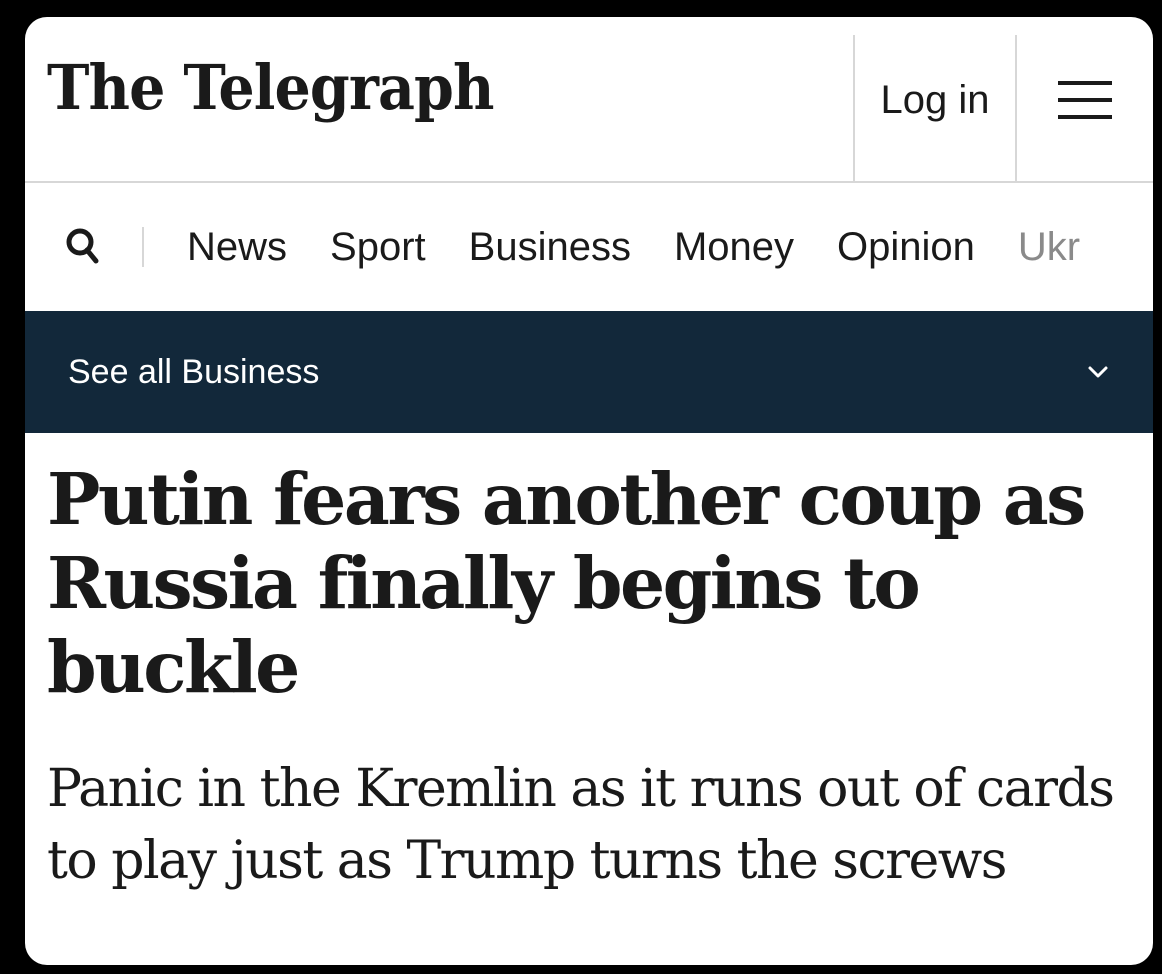 The image size is (1162, 974). Describe the element at coordinates (633, 247) in the screenshot. I see `nav-items: News Sport Business Money Opinion Ukr` at that location.